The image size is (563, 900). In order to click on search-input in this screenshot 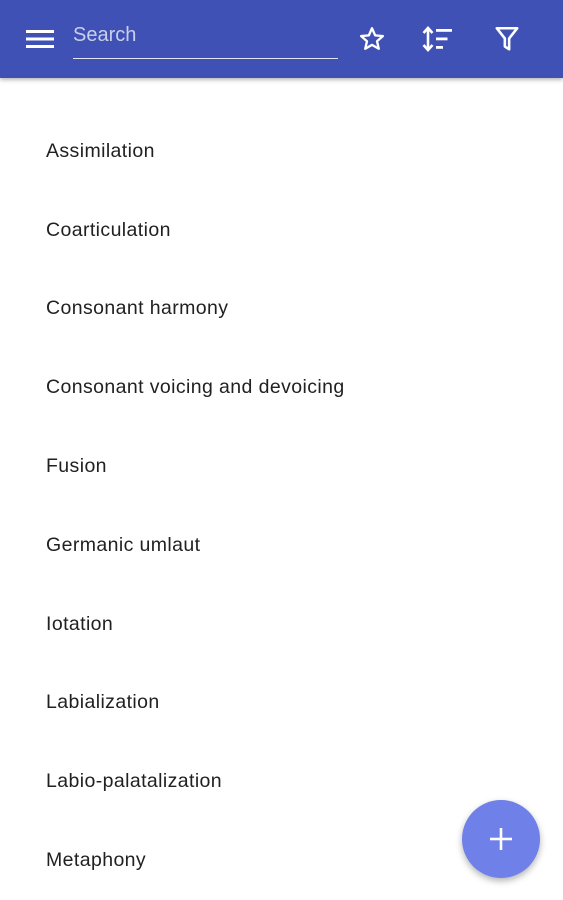, I will do `click(205, 38)`.